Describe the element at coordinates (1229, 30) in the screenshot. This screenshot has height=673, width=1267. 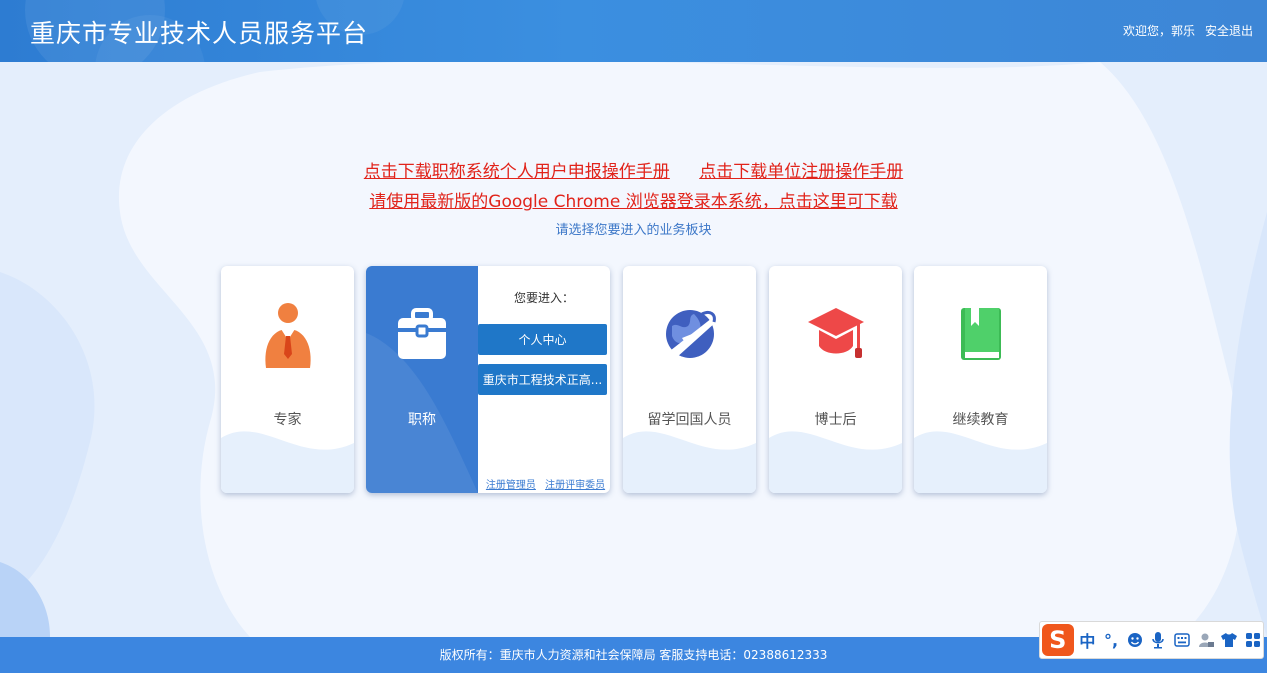
I see `logout-link: 安全退出` at that location.